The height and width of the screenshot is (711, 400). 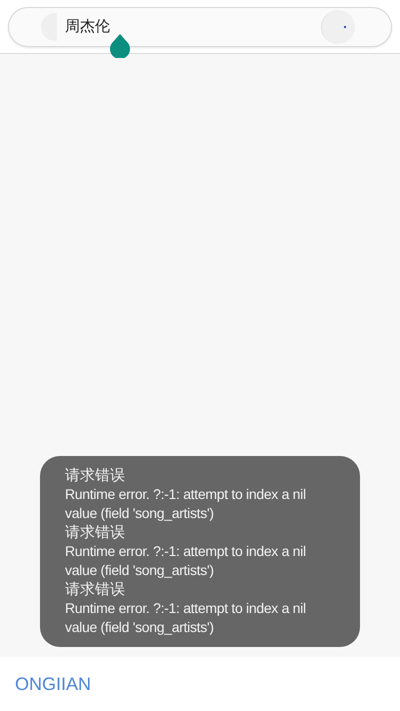 I want to click on search-value: 周杰伦, so click(x=87, y=26).